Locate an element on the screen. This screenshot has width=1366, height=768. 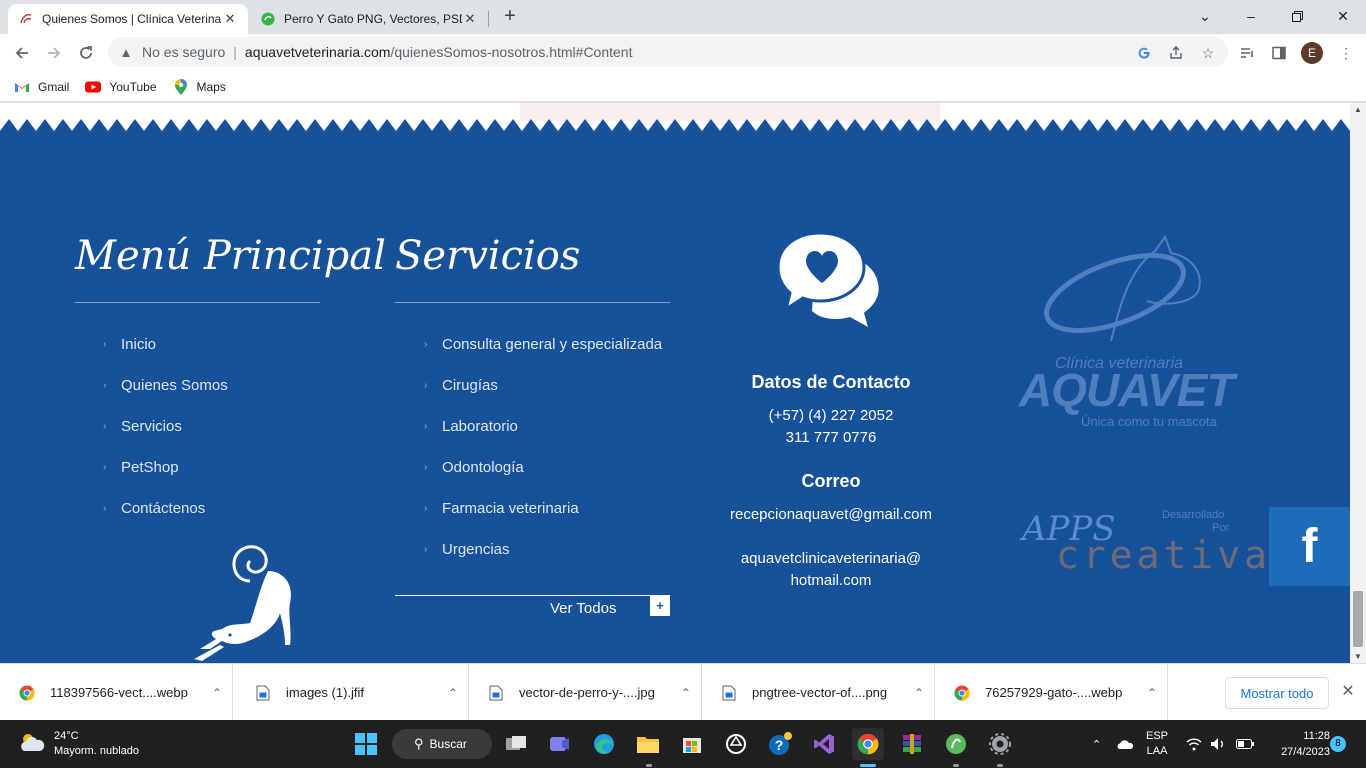
servicios-title: Servicios is located at coordinates (488, 256).